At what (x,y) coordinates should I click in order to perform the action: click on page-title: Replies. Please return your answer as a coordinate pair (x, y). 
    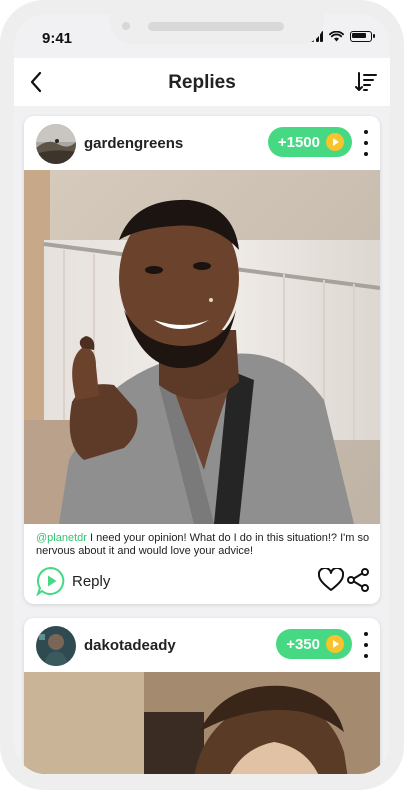
    Looking at the image, I should click on (202, 82).